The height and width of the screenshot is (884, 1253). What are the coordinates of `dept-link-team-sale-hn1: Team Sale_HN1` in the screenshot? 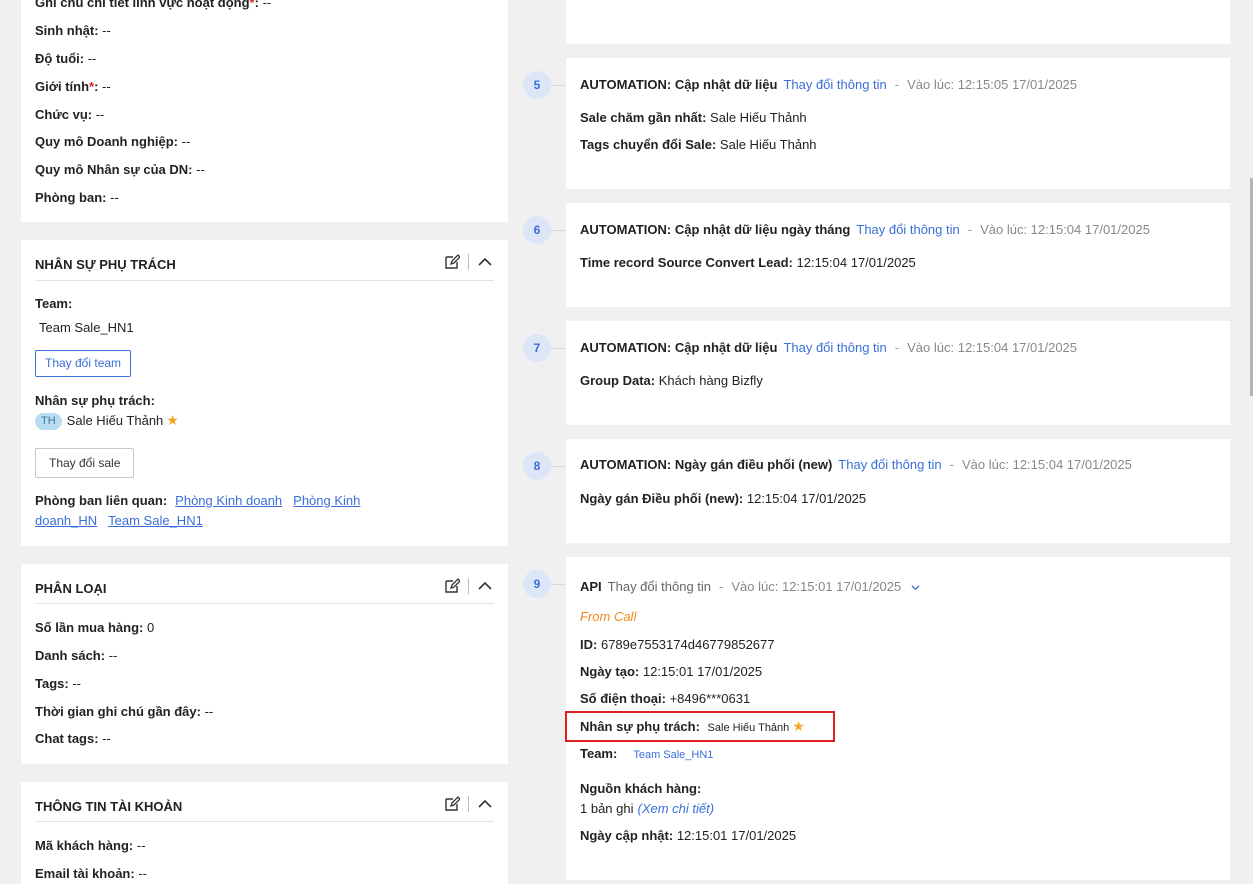 It's located at (155, 520).